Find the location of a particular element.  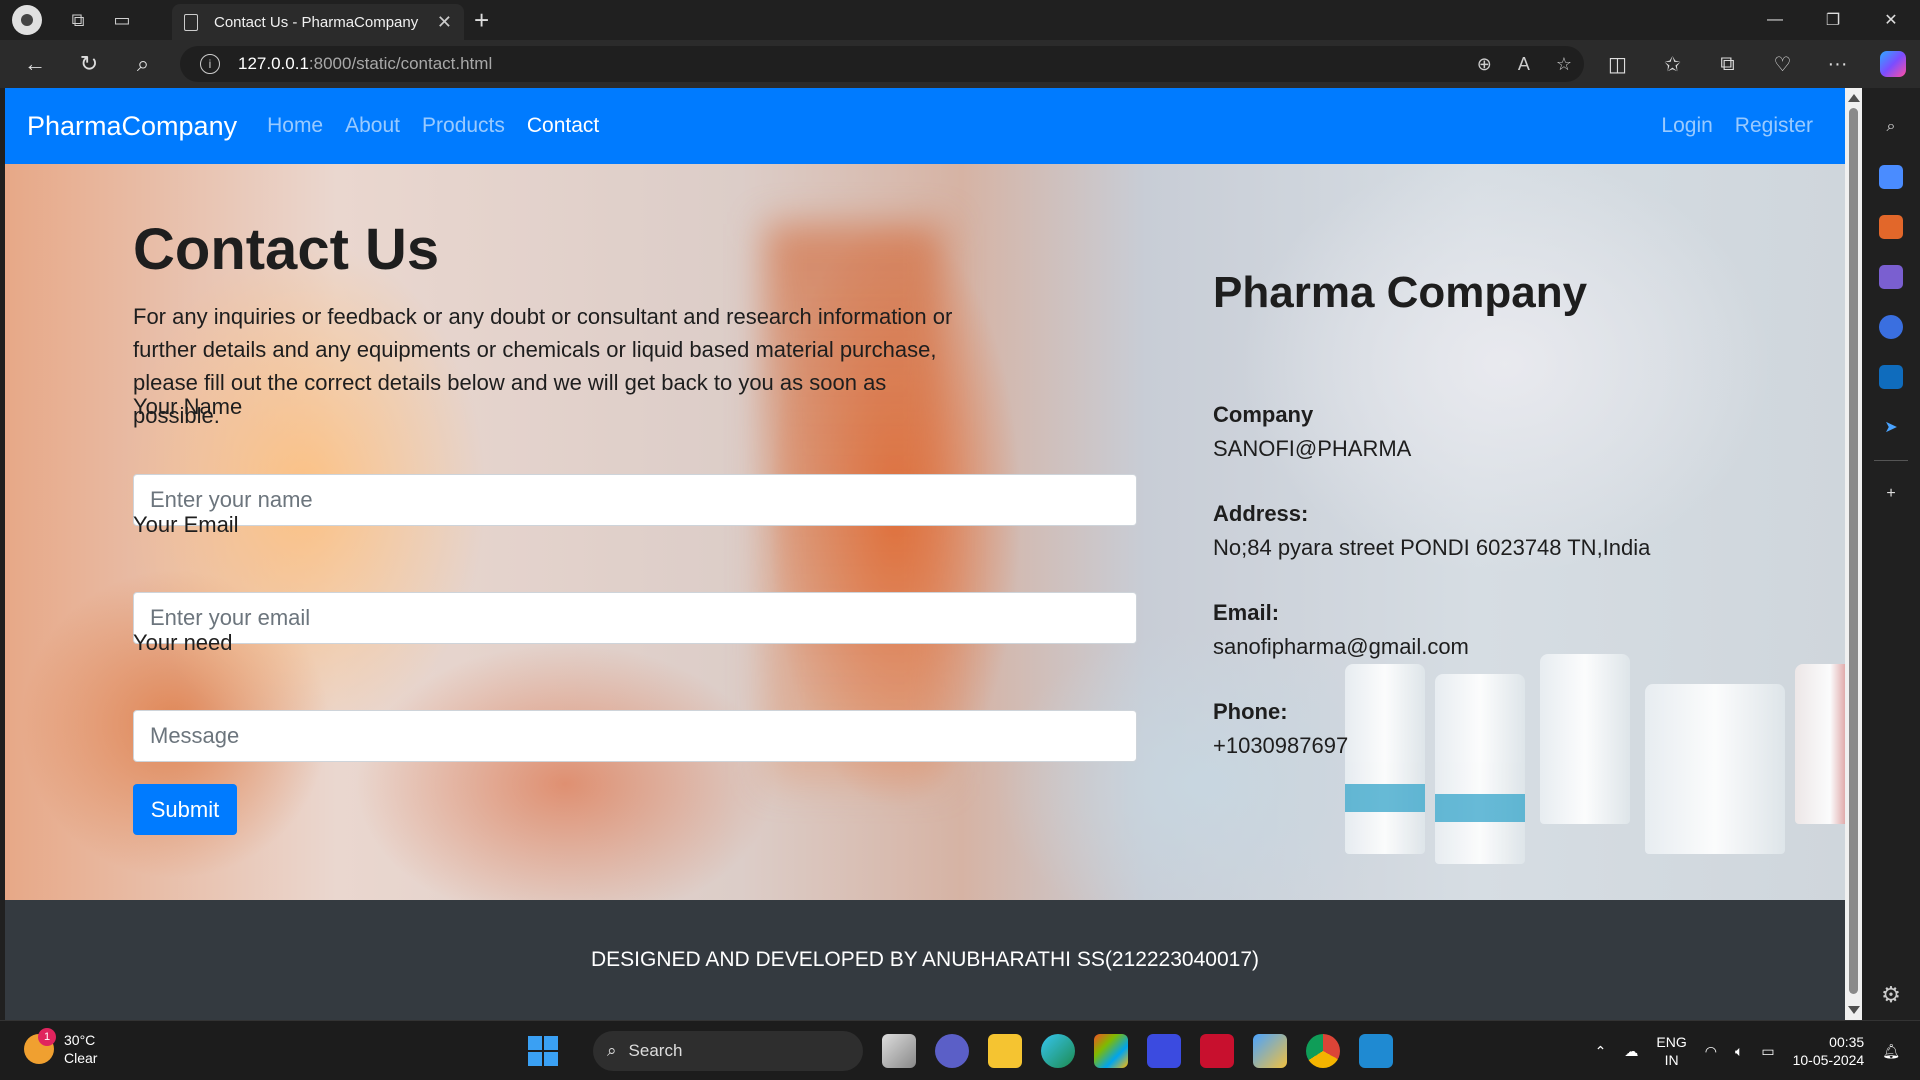

taskbar-search-icon: ⌕ is located at coordinates (612, 1050).